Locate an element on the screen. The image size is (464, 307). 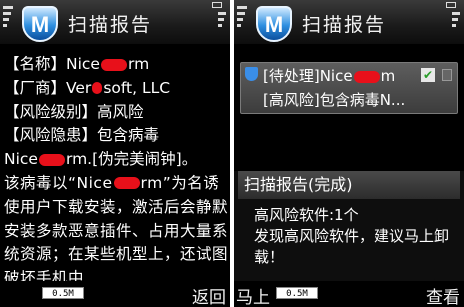
virus-prefix: Nice is located at coordinates (21, 159).